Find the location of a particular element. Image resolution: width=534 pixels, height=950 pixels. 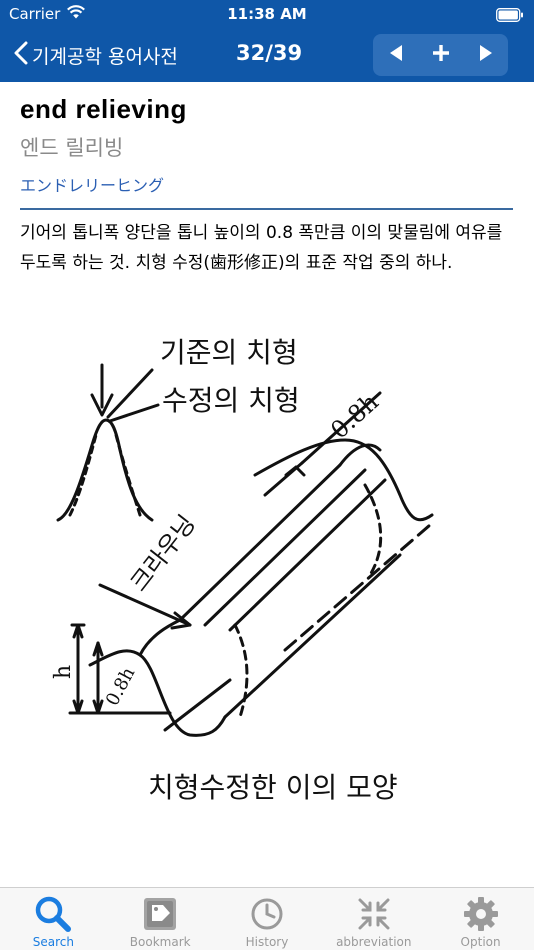

figure-label-modified: 수정의 치형 is located at coordinates (231, 400).